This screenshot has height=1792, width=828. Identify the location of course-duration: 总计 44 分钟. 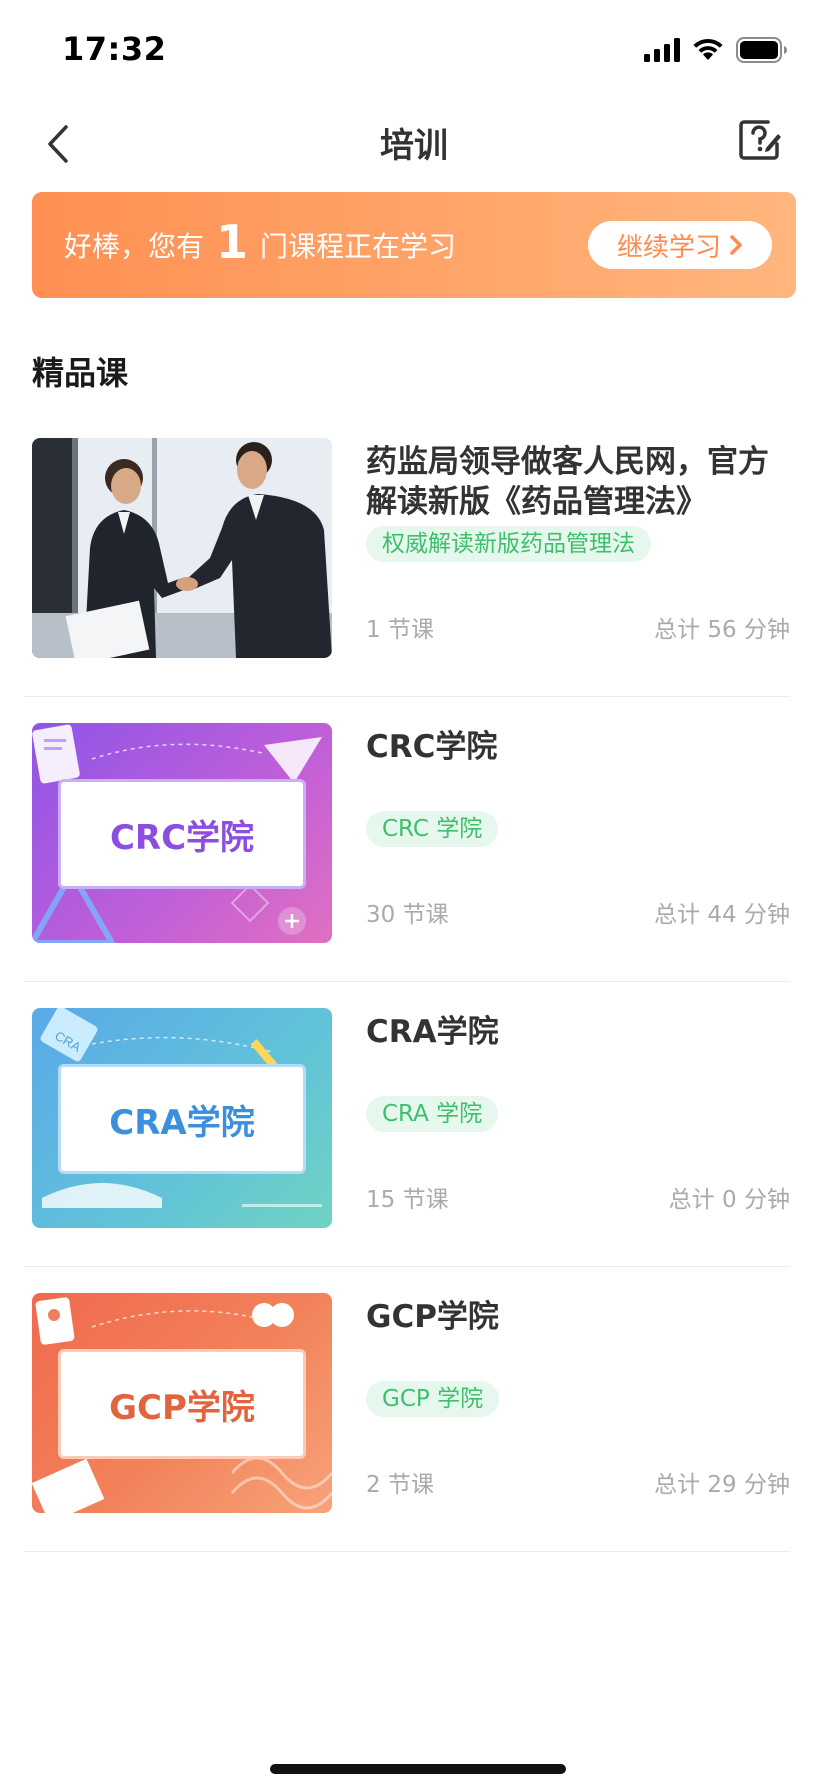
(722, 915).